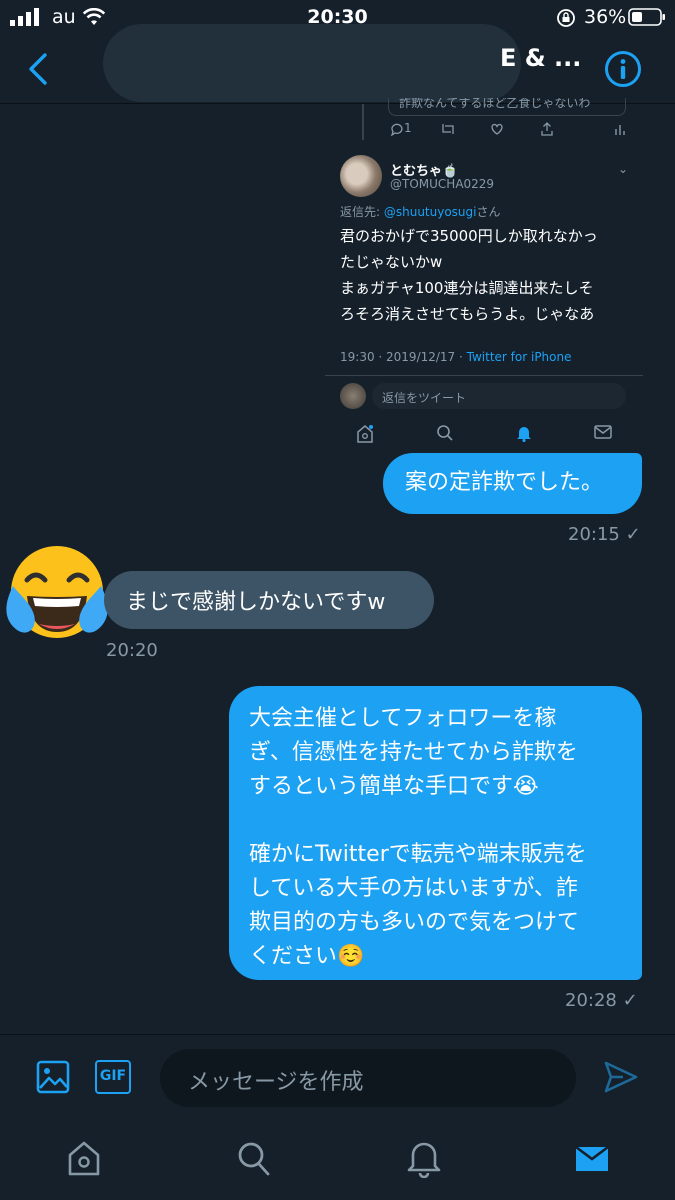 Image resolution: width=675 pixels, height=1200 pixels. I want to click on outgoing-message: 案の定詐欺でした。, so click(512, 483).